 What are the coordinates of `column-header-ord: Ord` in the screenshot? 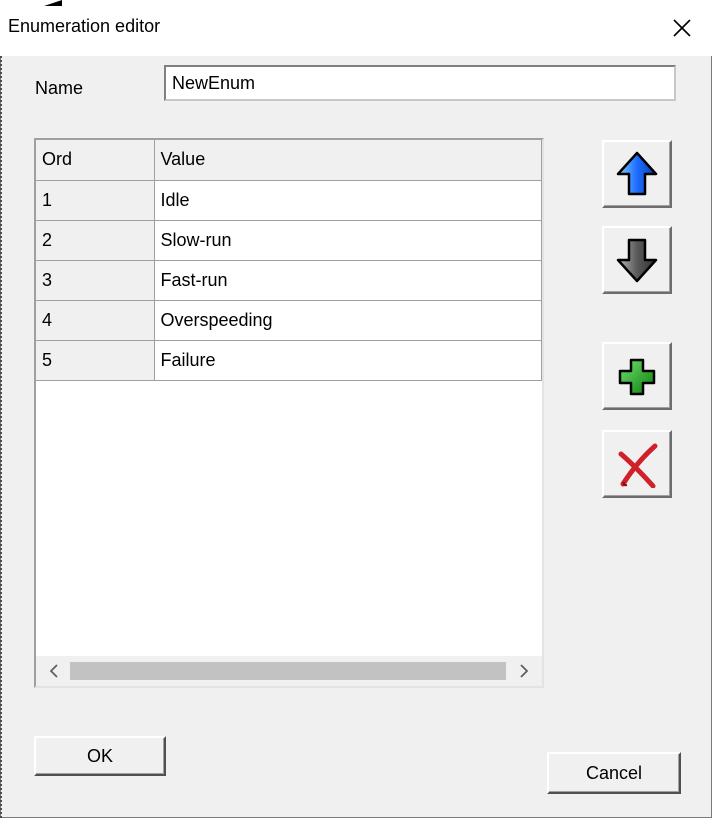 It's located at (95, 160).